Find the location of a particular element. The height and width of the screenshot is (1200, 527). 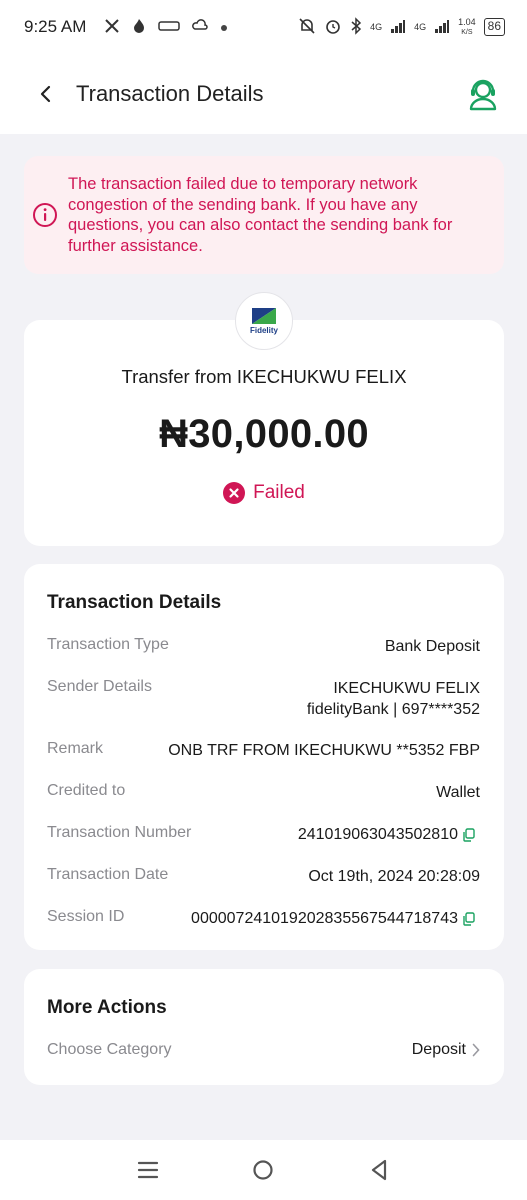

fidelity-logo-icon is located at coordinates (264, 316).